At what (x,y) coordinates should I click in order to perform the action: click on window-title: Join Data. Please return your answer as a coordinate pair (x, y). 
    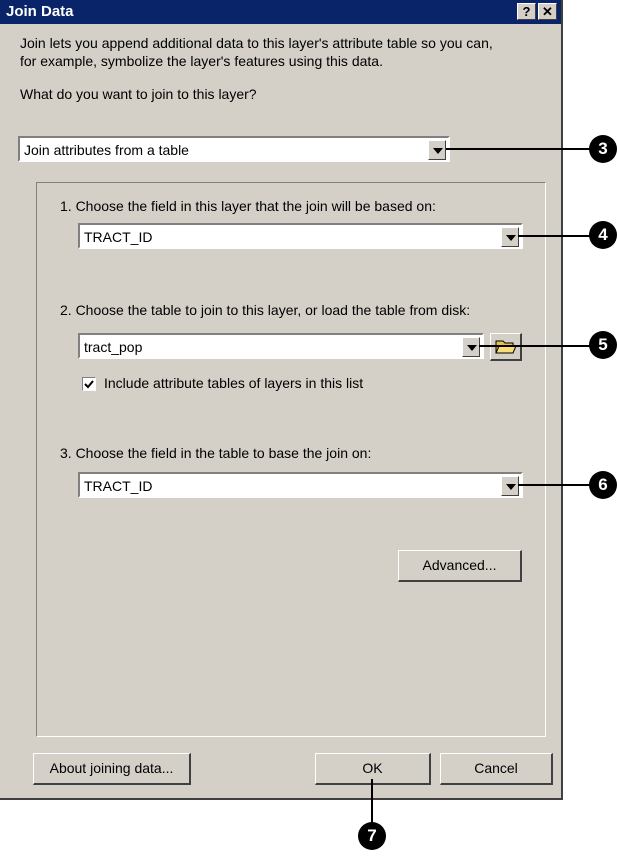
    Looking at the image, I should click on (40, 11).